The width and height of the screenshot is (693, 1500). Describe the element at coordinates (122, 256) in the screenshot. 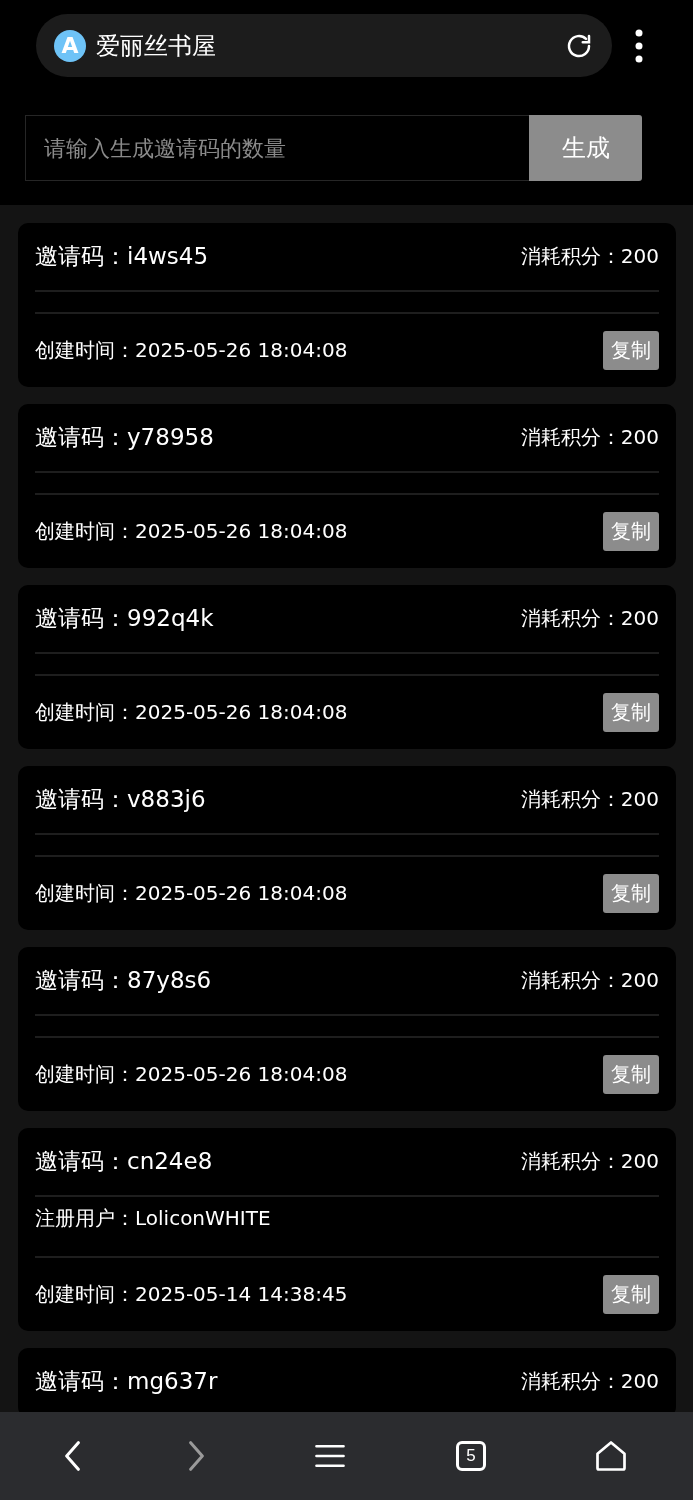

I see `invite-code: 邀请码：i4ws45` at that location.